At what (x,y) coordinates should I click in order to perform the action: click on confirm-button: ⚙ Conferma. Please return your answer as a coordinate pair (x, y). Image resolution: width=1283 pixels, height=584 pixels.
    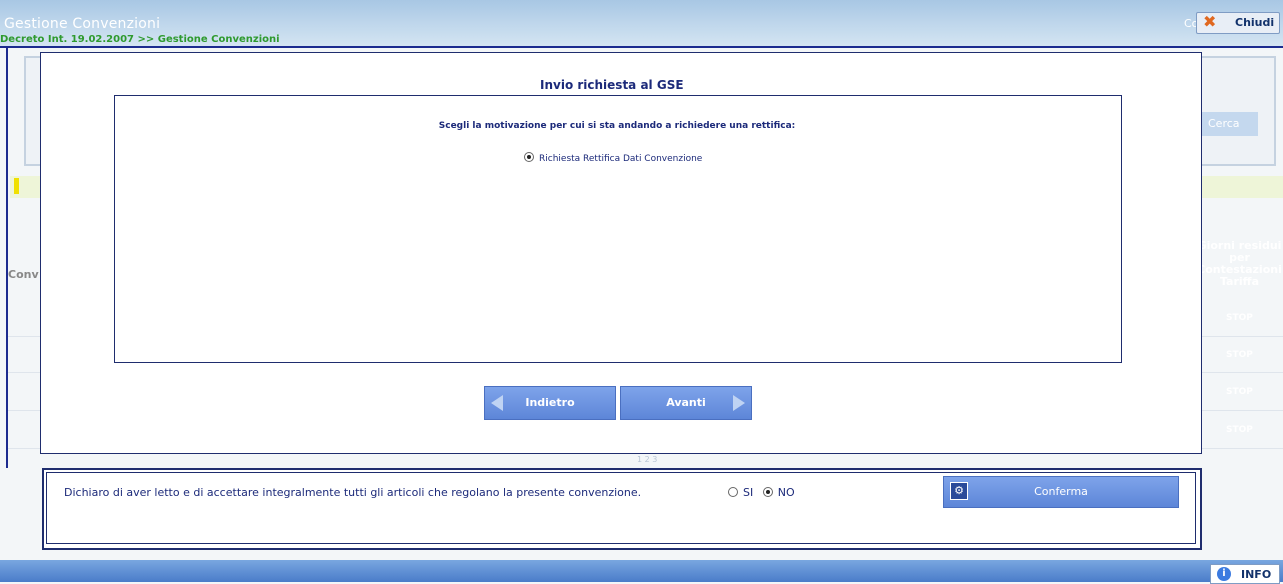
    Looking at the image, I should click on (1061, 492).